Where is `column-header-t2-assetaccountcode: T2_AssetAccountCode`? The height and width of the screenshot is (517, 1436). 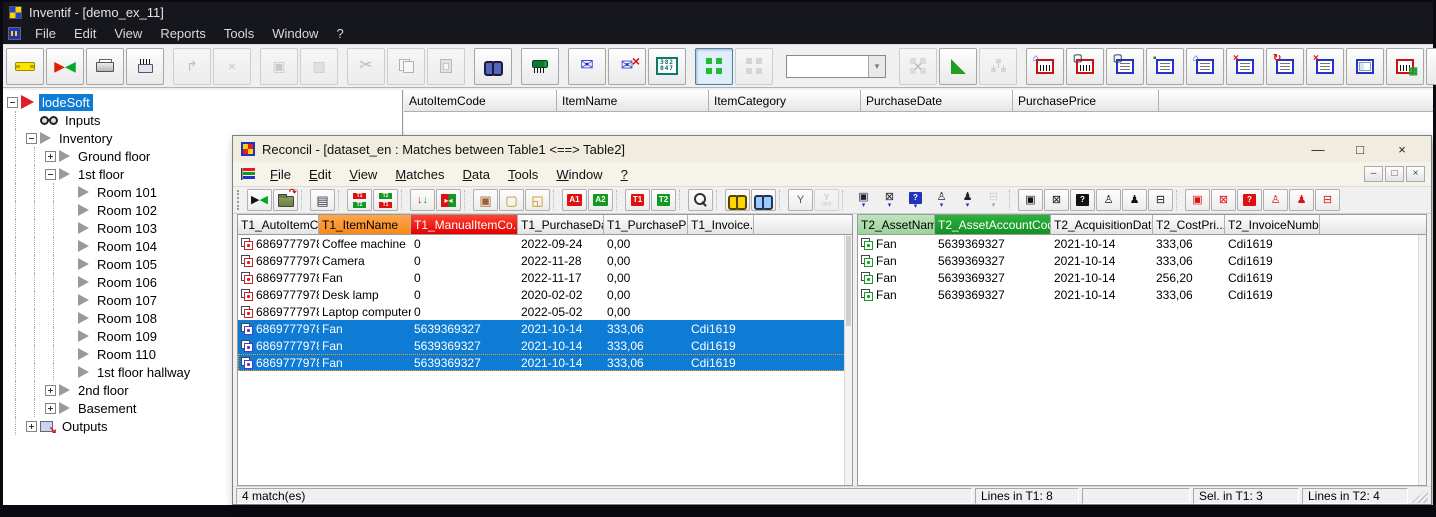
column-header-t2-assetaccountcode: T2_AssetAccountCode is located at coordinates (993, 225).